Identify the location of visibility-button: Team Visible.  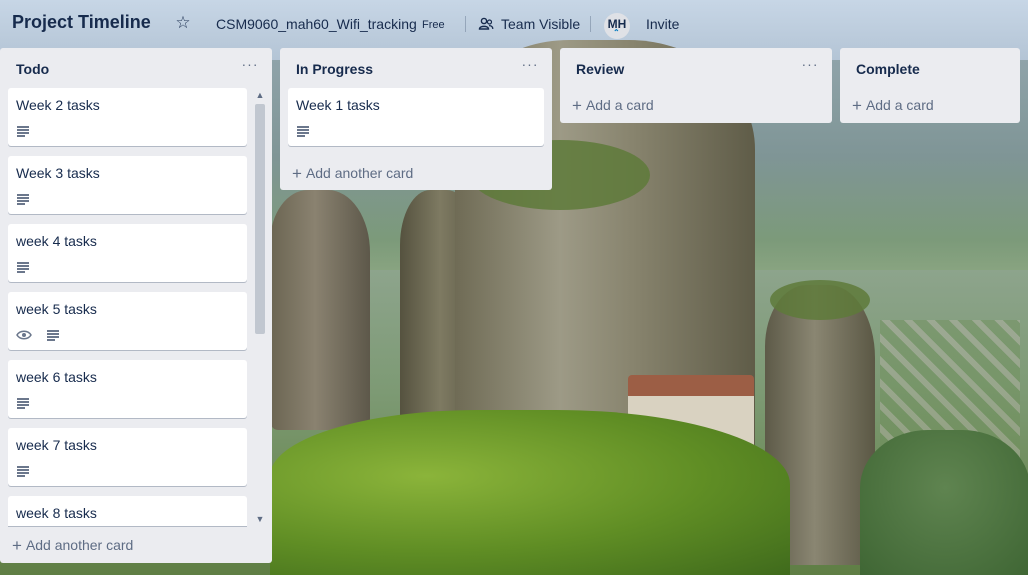
(529, 24).